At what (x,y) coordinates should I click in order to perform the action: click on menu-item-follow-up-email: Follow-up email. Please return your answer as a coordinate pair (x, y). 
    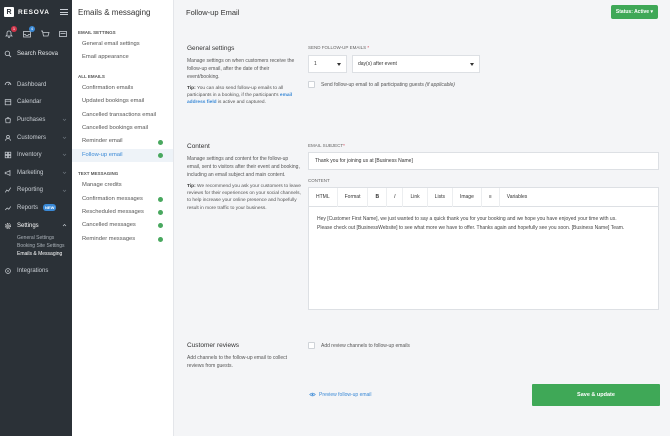
    Looking at the image, I should click on (122, 155).